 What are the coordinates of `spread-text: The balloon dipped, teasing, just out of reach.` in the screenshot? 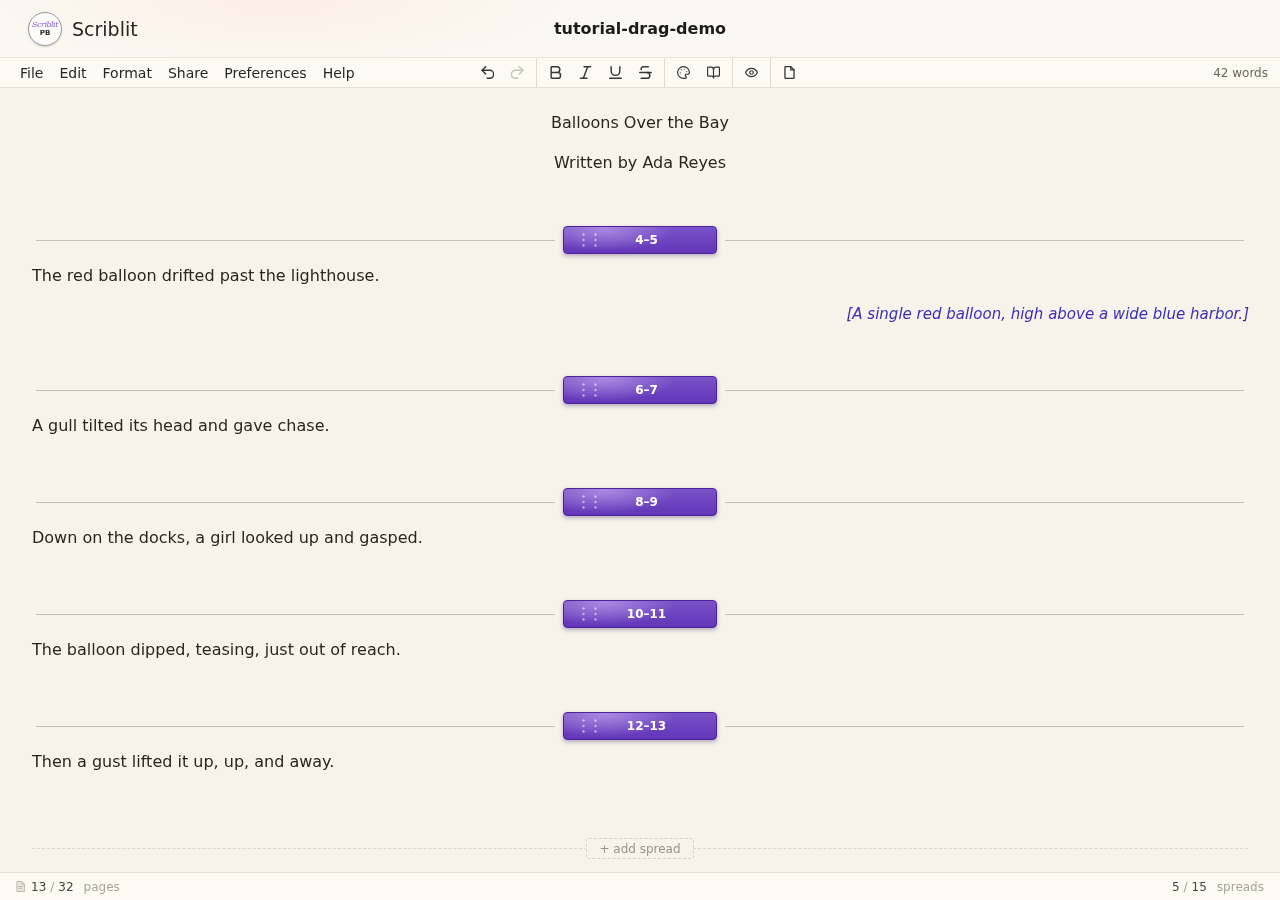 It's located at (216, 650).